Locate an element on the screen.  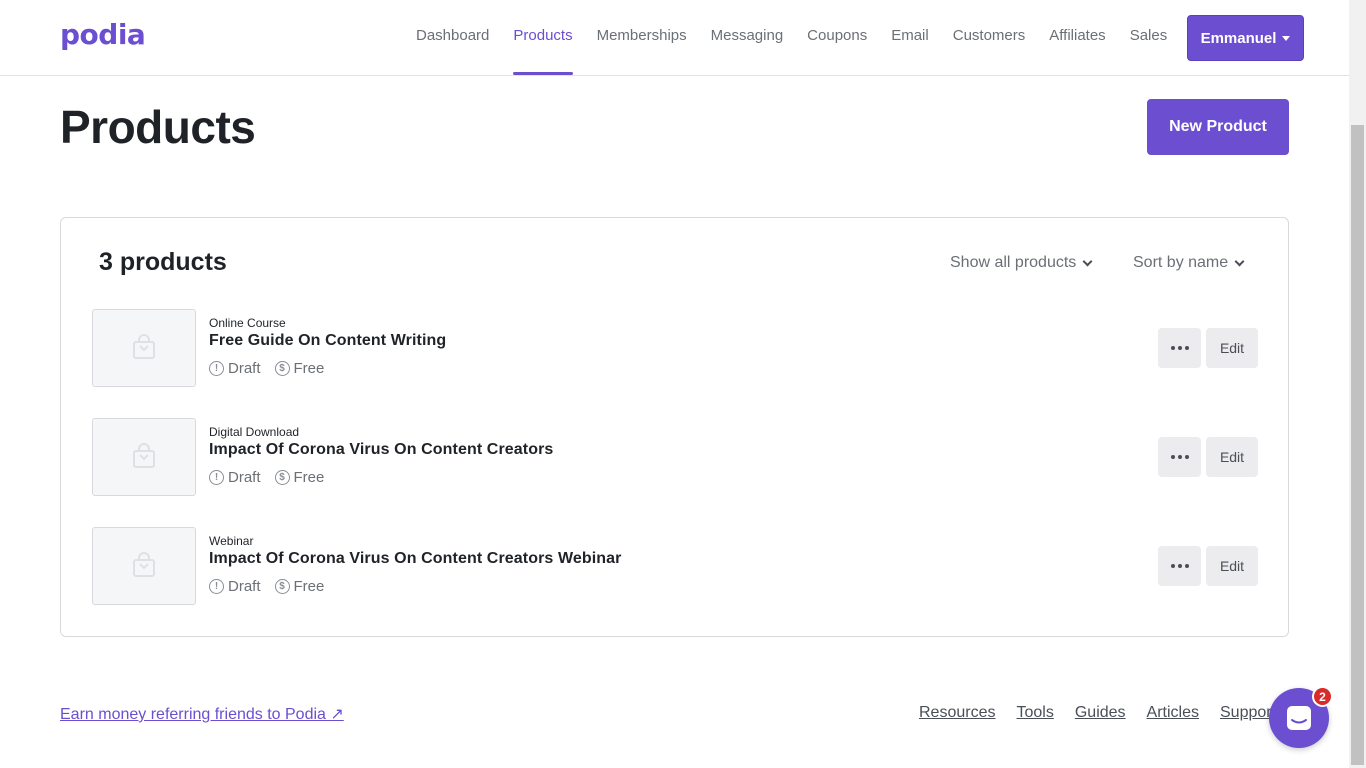
show-products-filter: Show all products is located at coordinates (1021, 263).